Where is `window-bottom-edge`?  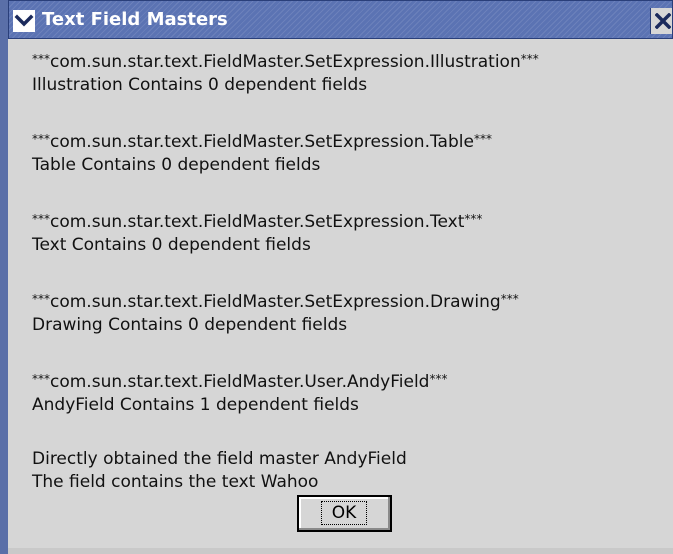
window-bottom-edge is located at coordinates (340, 551).